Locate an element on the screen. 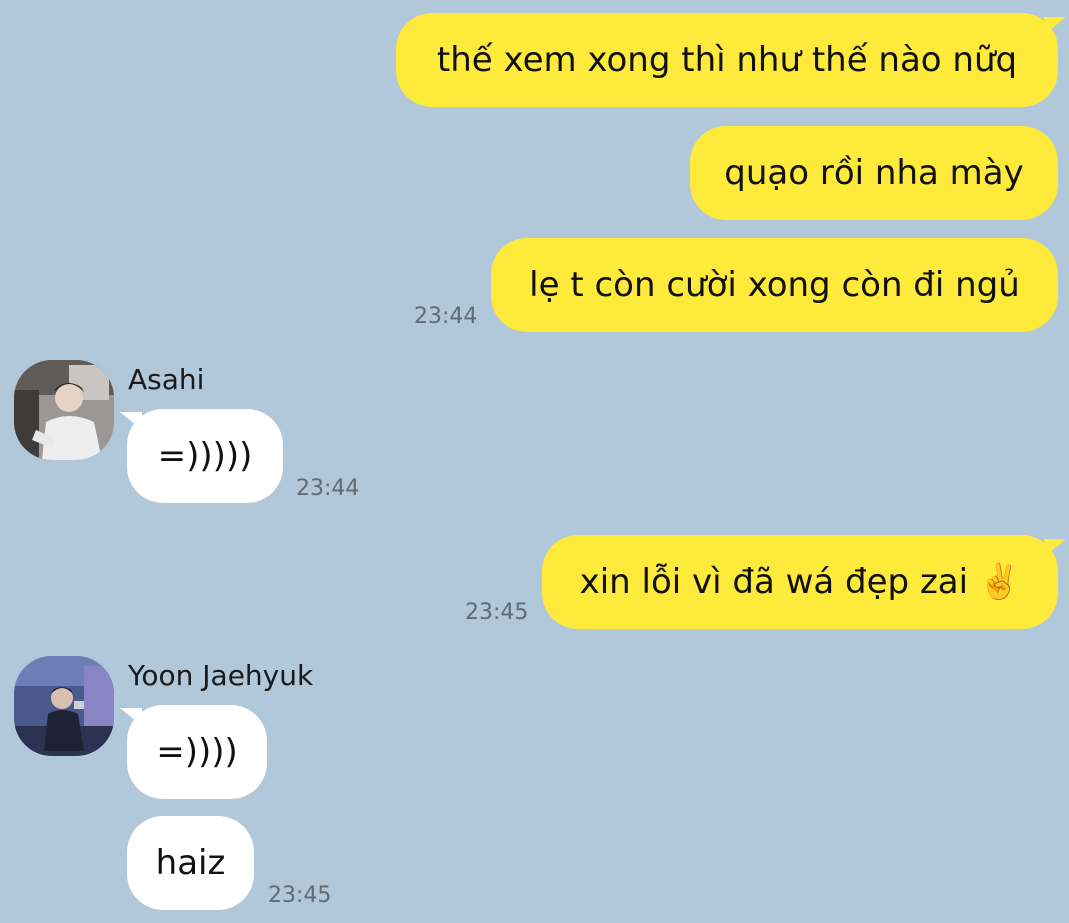 The height and width of the screenshot is (923, 1069). their-message-bubble: =))))) is located at coordinates (205, 456).